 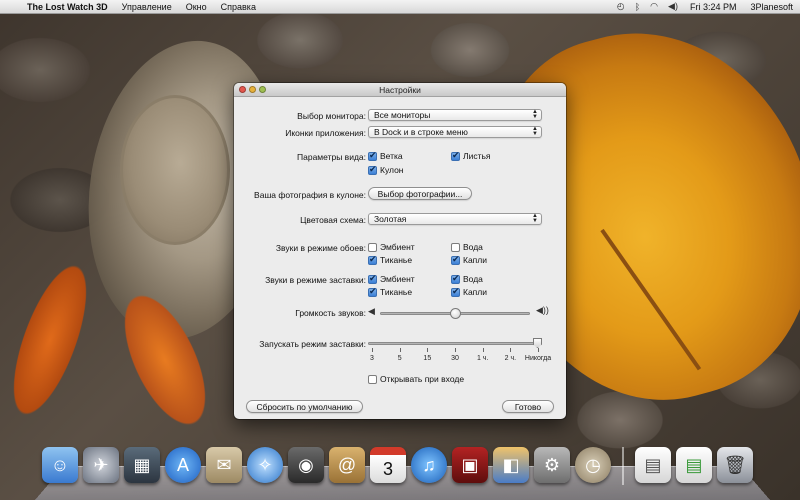 I want to click on orange-leaf-decoration, so click(x=54, y=340).